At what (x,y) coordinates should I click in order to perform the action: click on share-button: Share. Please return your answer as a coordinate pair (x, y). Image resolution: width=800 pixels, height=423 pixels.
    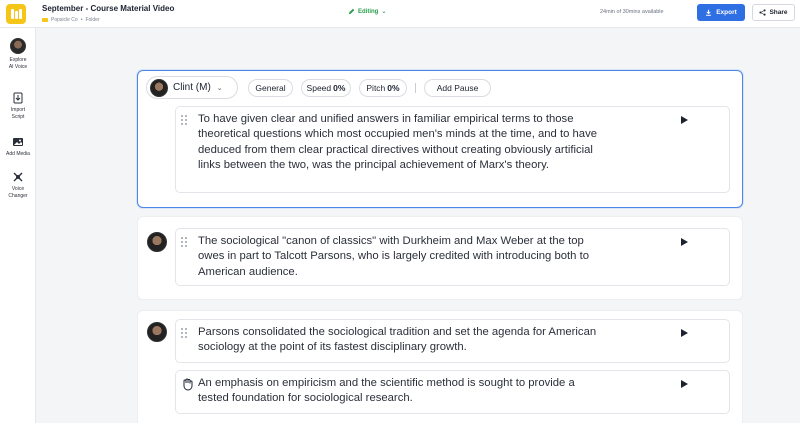
    Looking at the image, I should click on (773, 12).